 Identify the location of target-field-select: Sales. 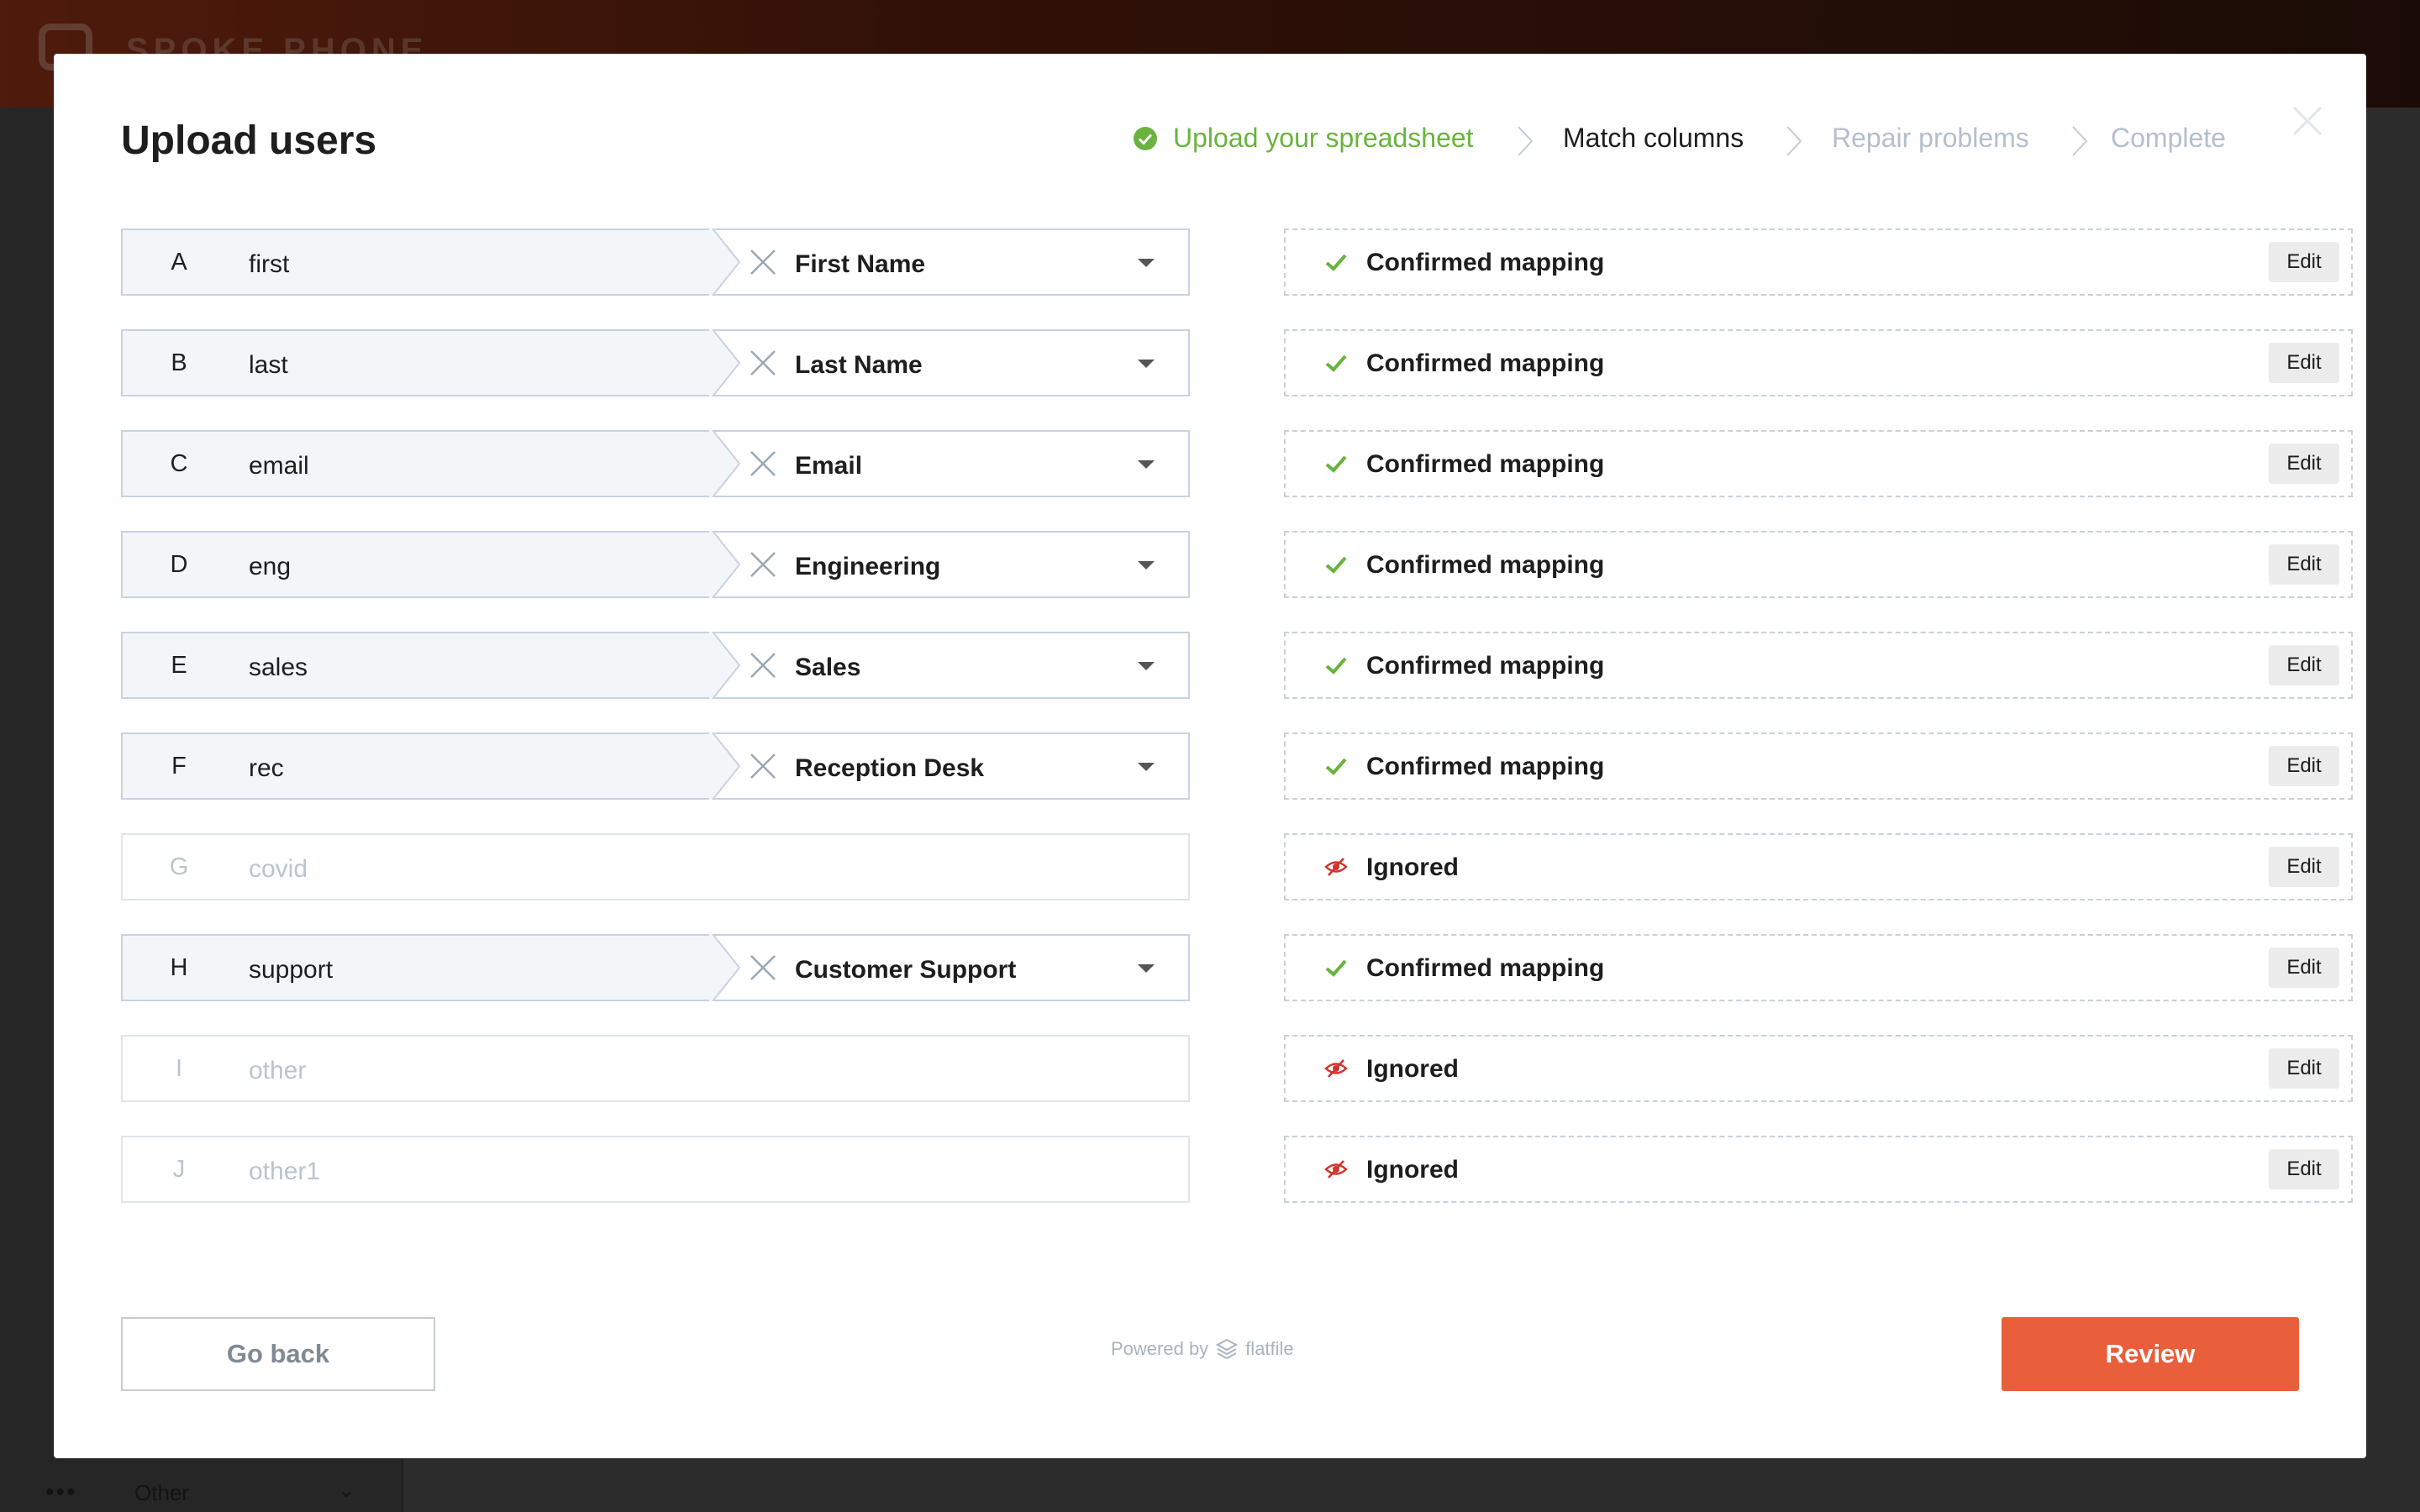
(992, 665).